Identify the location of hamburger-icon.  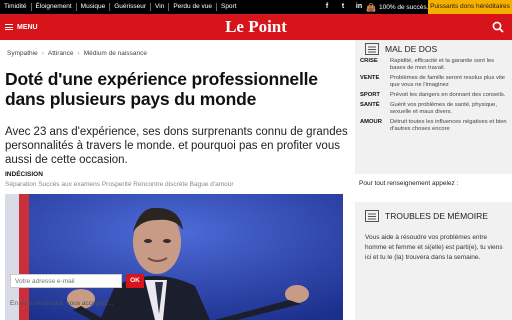
(9, 27).